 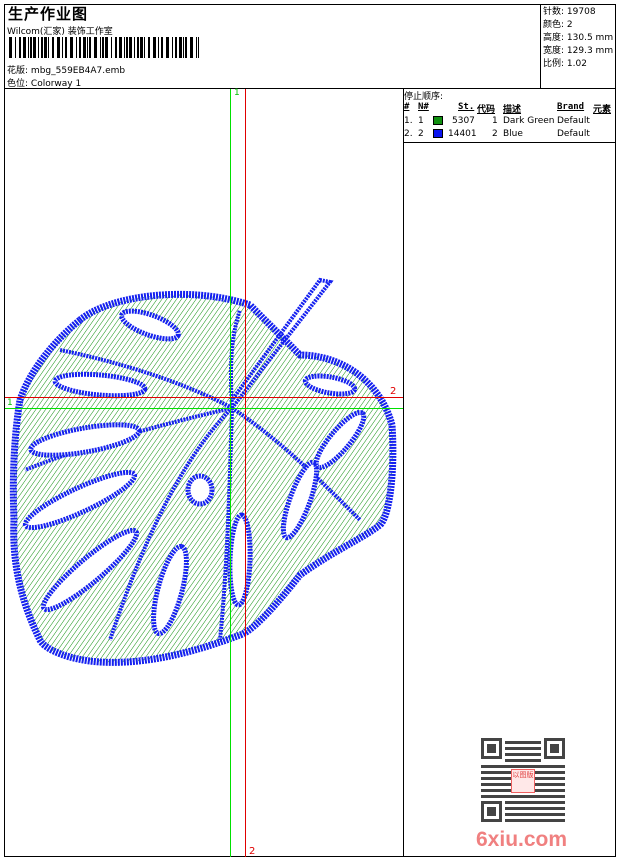 I want to click on guide-label-2-bottom: 2, so click(x=252, y=851).